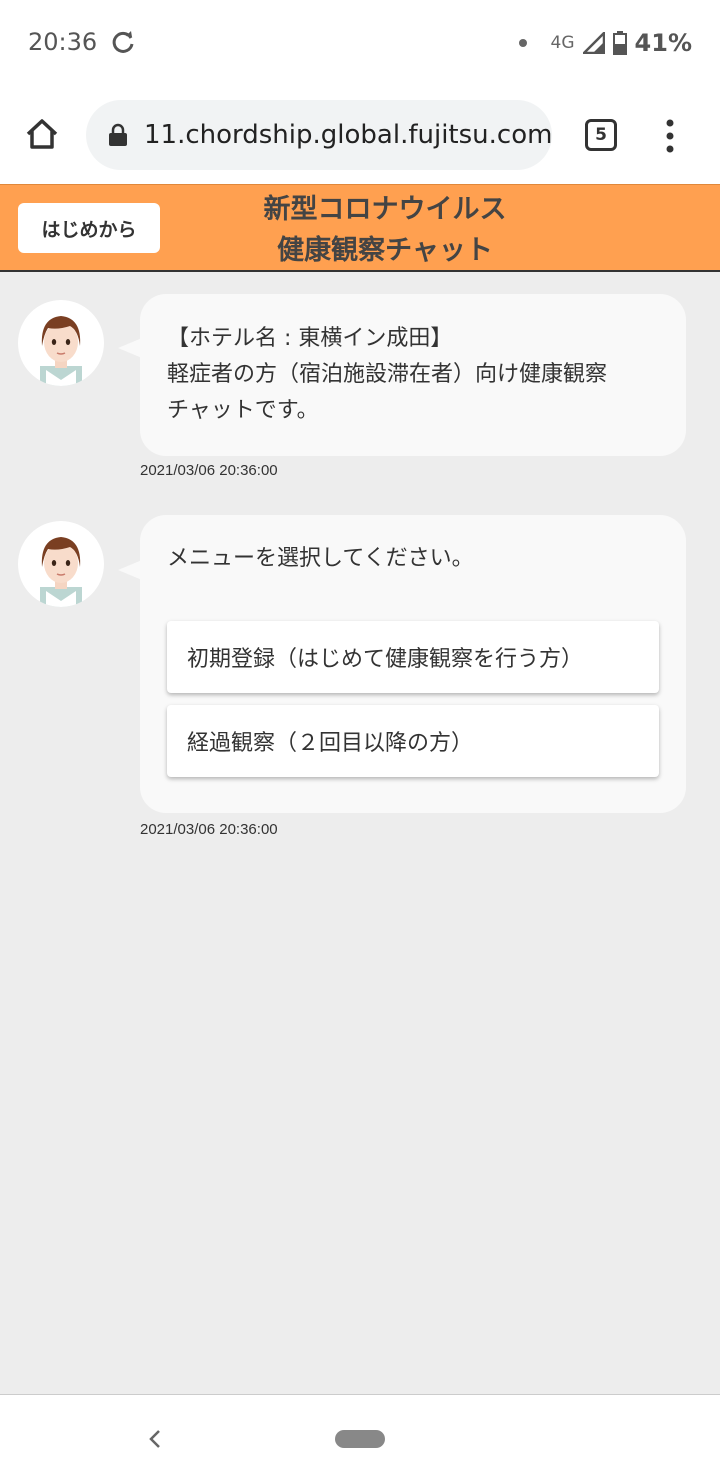 The width and height of the screenshot is (720, 1480). I want to click on message-line: メニューを選択してください。, so click(320, 558).